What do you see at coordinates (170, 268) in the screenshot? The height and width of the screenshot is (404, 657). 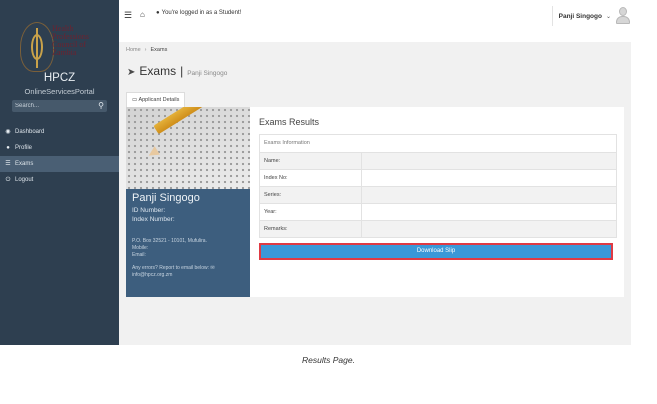 I see `report-errors-label: Any errors? Report to email below:` at bounding box center [170, 268].